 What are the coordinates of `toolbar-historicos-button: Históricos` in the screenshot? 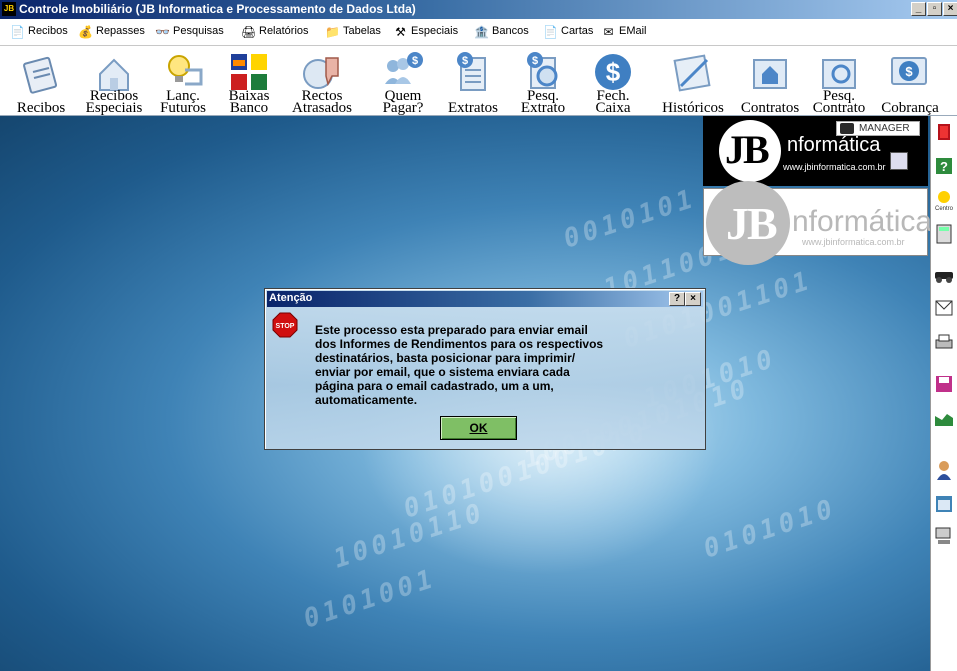 It's located at (693, 81).